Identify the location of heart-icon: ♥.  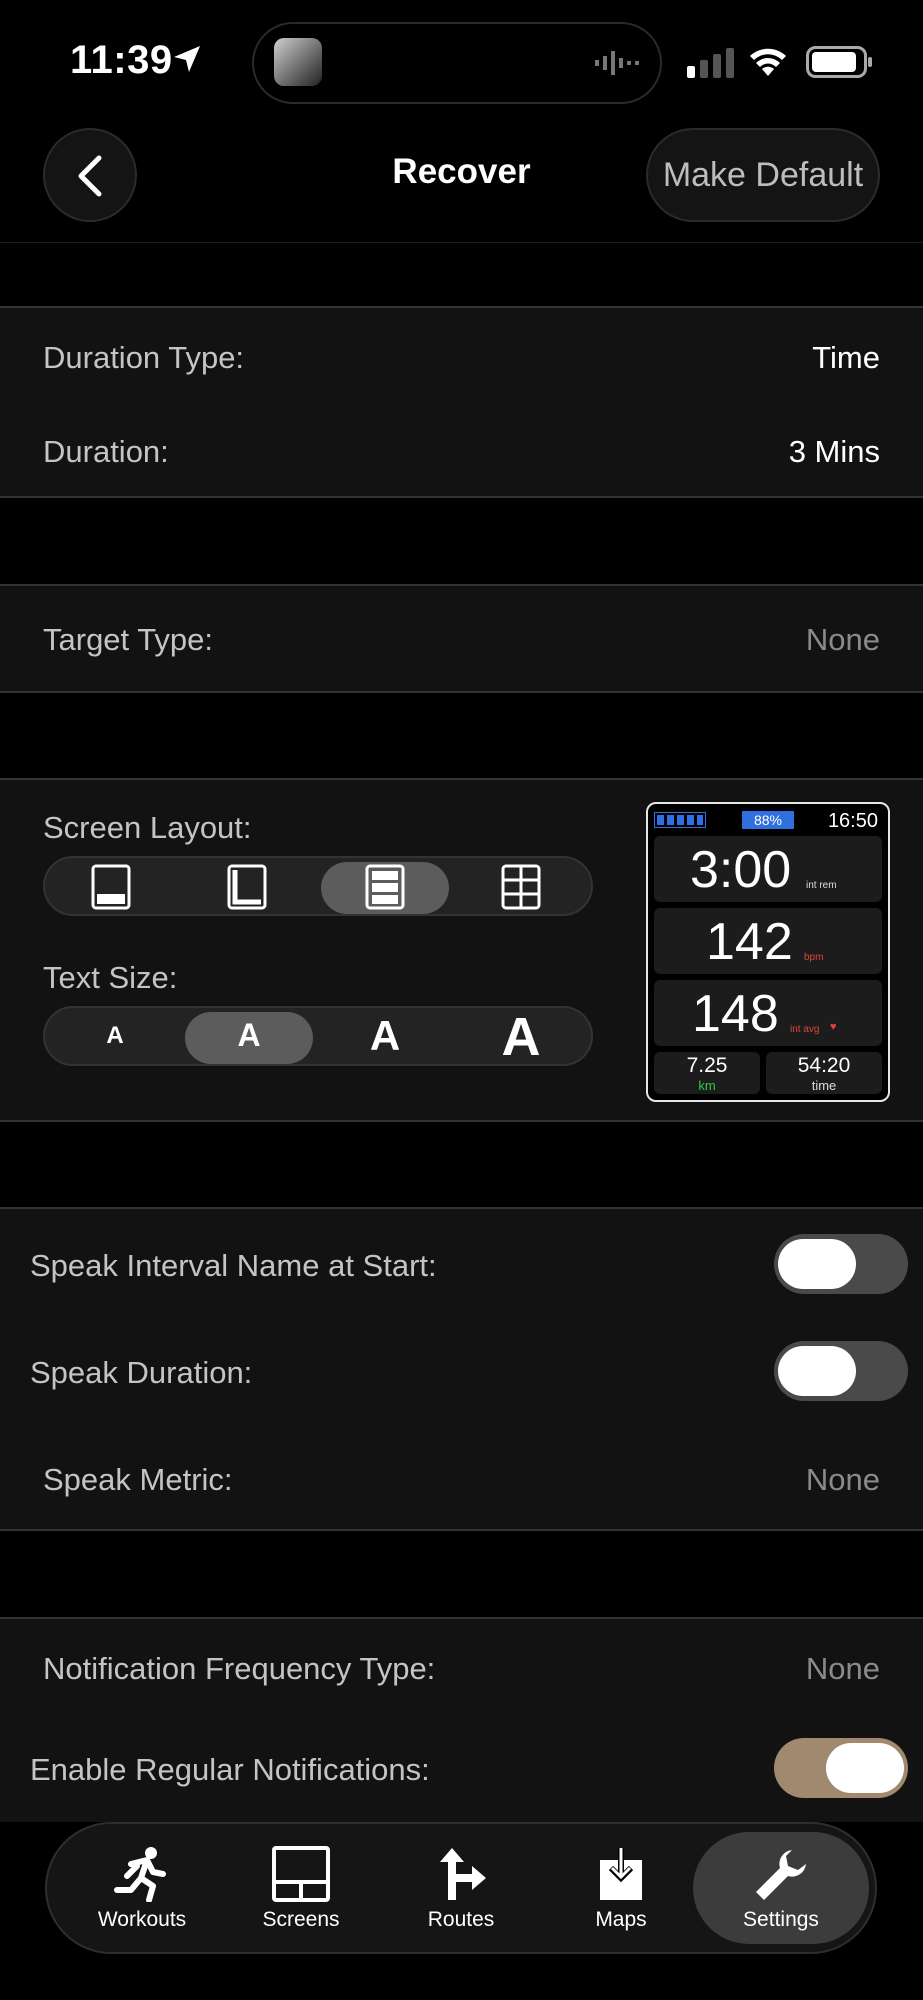
(833, 1027).